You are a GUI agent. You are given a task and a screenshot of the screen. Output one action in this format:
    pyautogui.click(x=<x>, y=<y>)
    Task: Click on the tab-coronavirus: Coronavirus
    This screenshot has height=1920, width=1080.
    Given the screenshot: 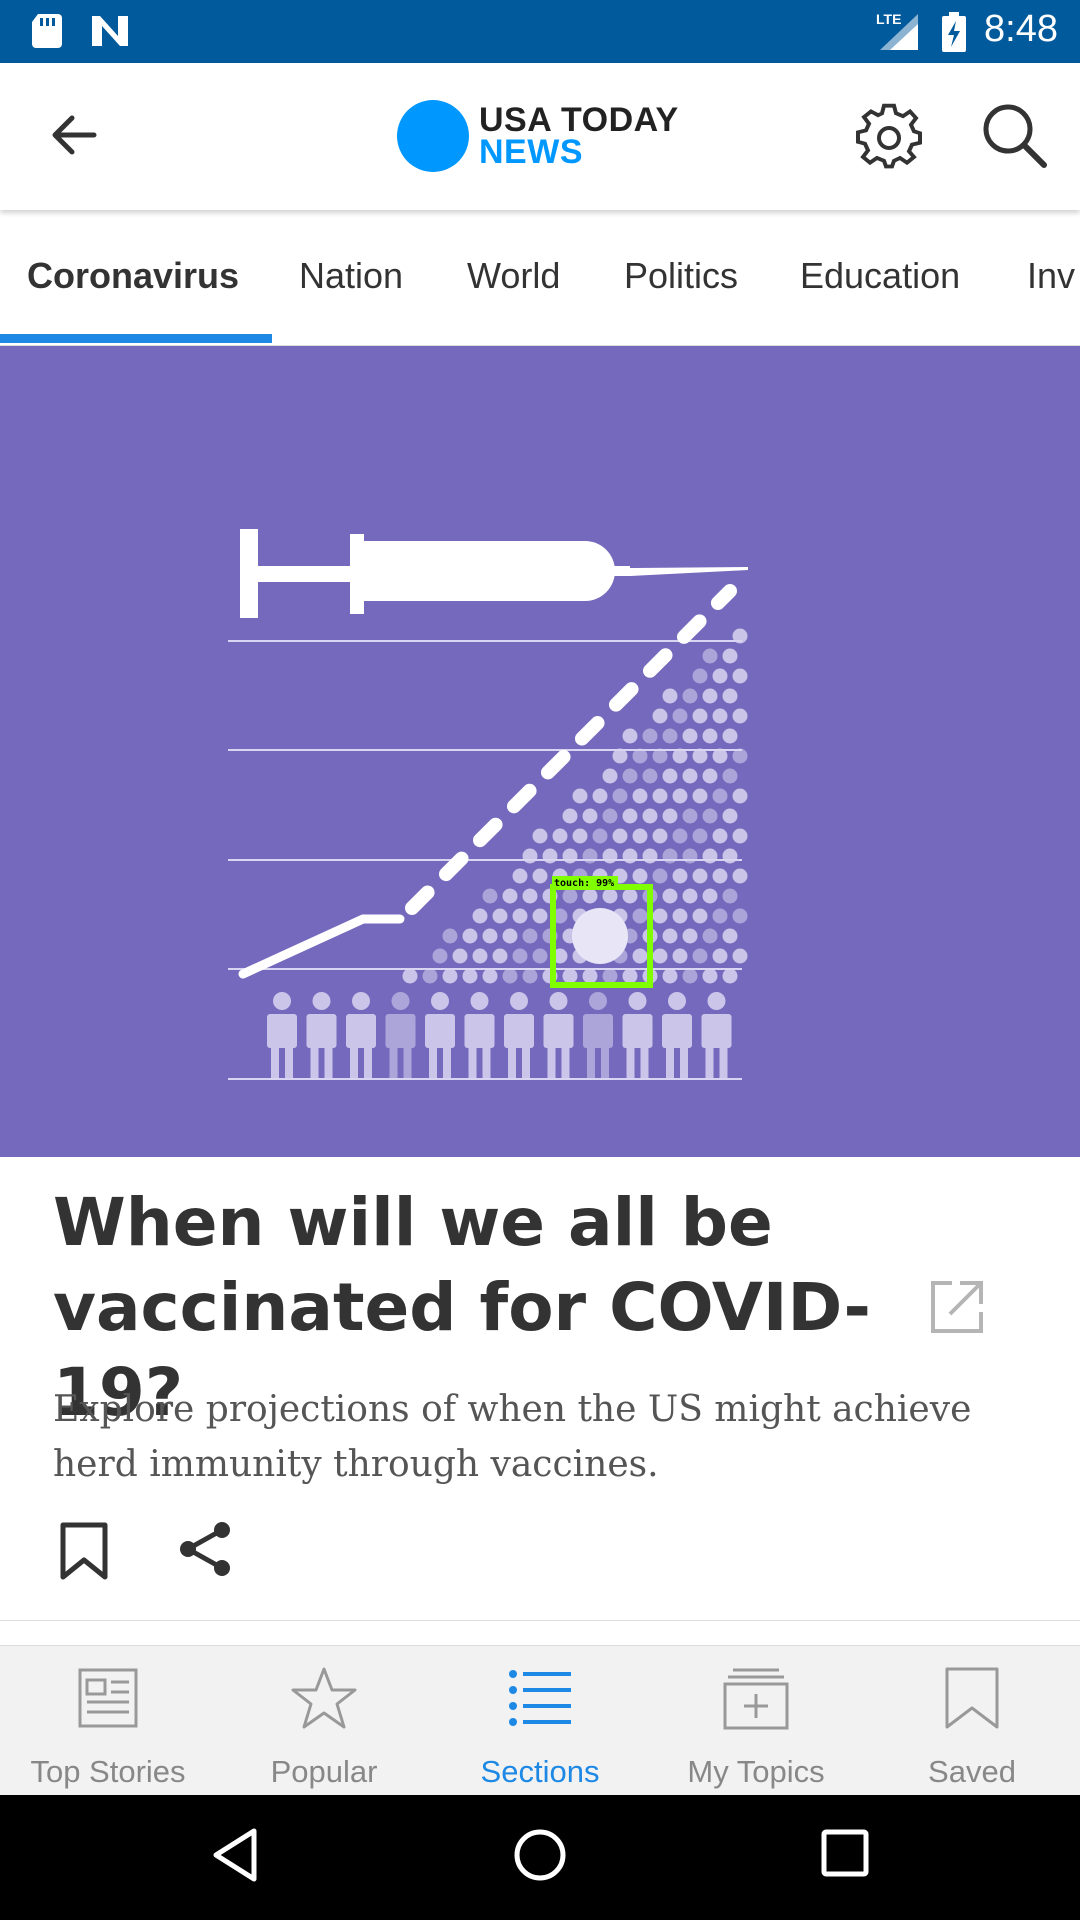 What is the action you would take?
    pyautogui.click(x=133, y=276)
    